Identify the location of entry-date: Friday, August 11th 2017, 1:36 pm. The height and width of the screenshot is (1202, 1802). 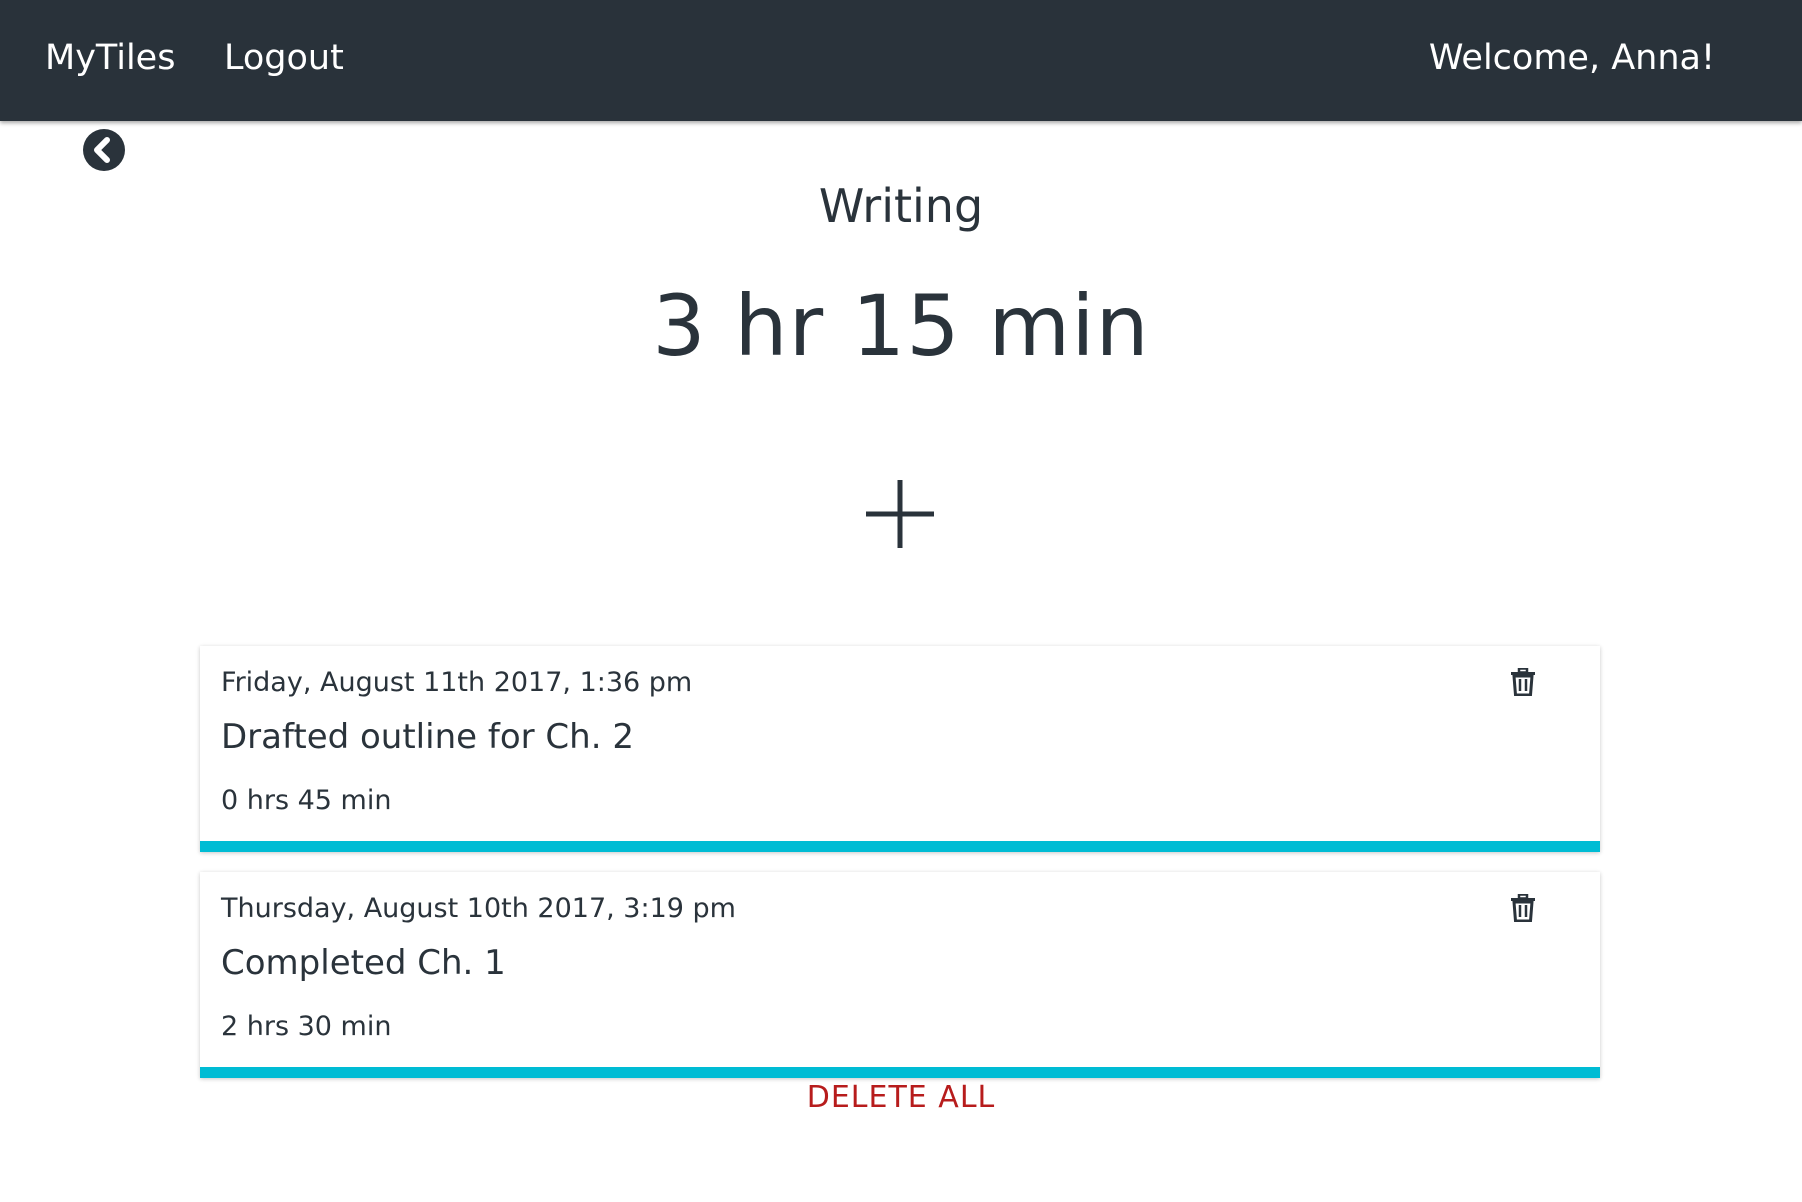
(457, 682).